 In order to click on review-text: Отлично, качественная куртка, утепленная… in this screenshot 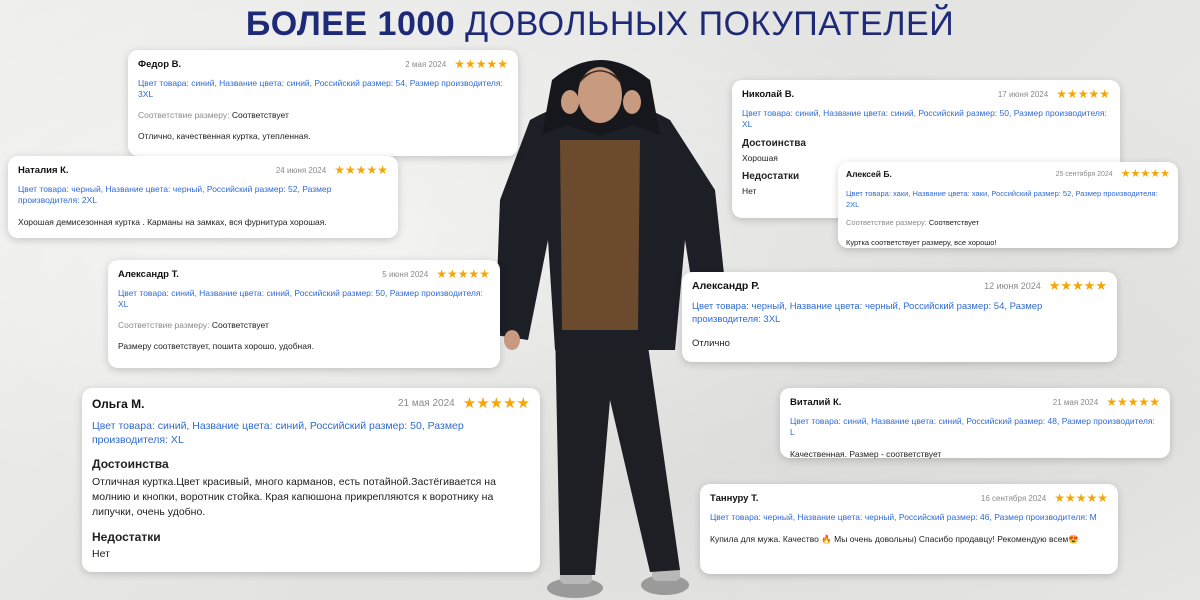, I will do `click(224, 136)`.